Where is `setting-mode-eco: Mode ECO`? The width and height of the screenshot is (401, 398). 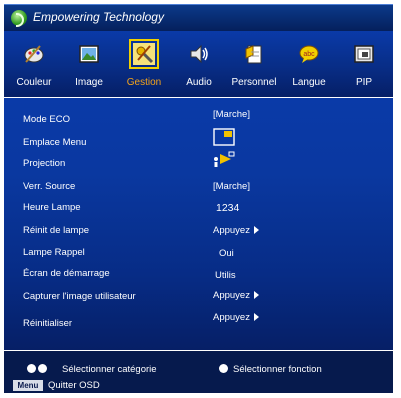
setting-mode-eco: Mode ECO is located at coordinates (46, 119).